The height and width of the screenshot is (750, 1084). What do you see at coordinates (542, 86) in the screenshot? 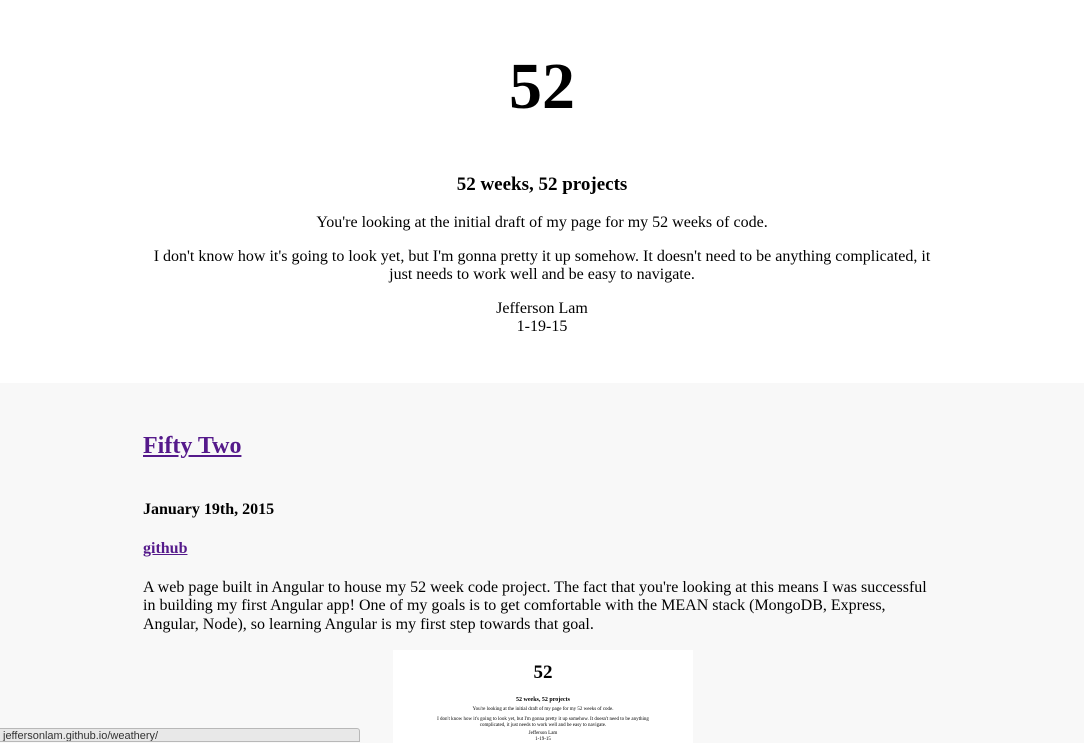
I see `page-title: 52` at bounding box center [542, 86].